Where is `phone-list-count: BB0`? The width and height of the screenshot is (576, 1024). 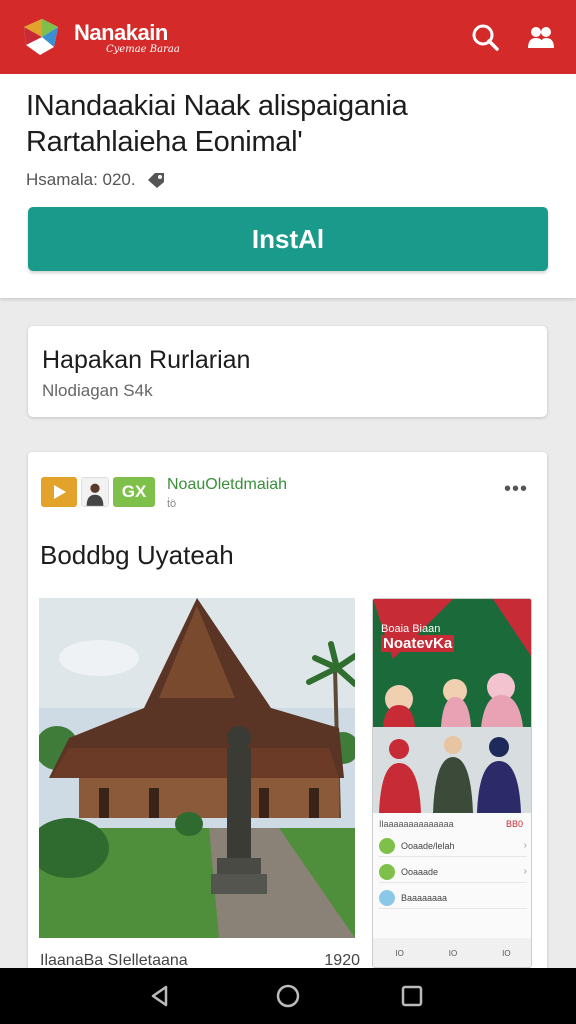 phone-list-count: BB0 is located at coordinates (515, 824).